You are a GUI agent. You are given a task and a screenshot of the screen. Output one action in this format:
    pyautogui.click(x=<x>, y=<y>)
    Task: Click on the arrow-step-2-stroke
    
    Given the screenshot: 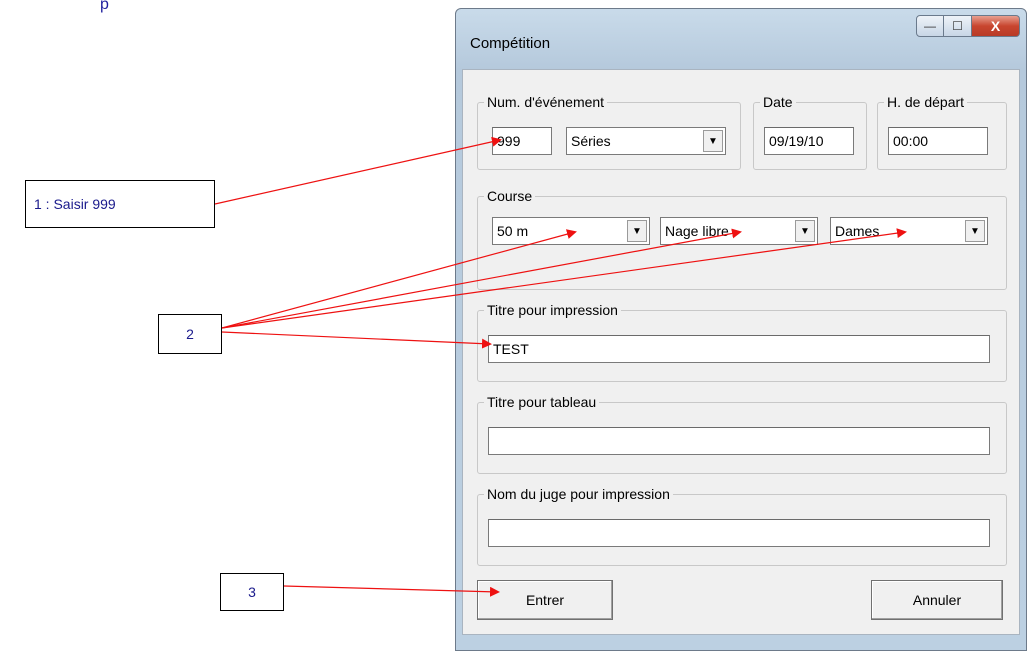 What is the action you would take?
    pyautogui.click(x=481, y=278)
    